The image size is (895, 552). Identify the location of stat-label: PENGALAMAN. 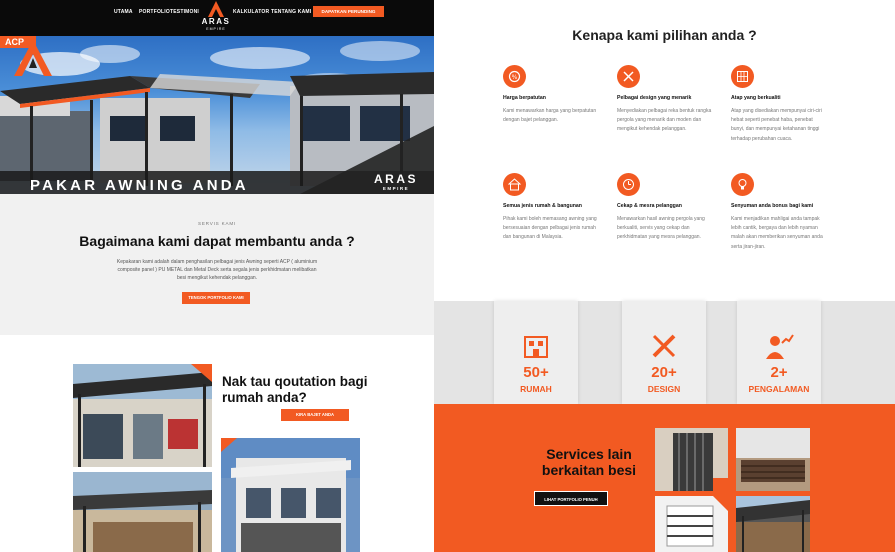
(779, 389).